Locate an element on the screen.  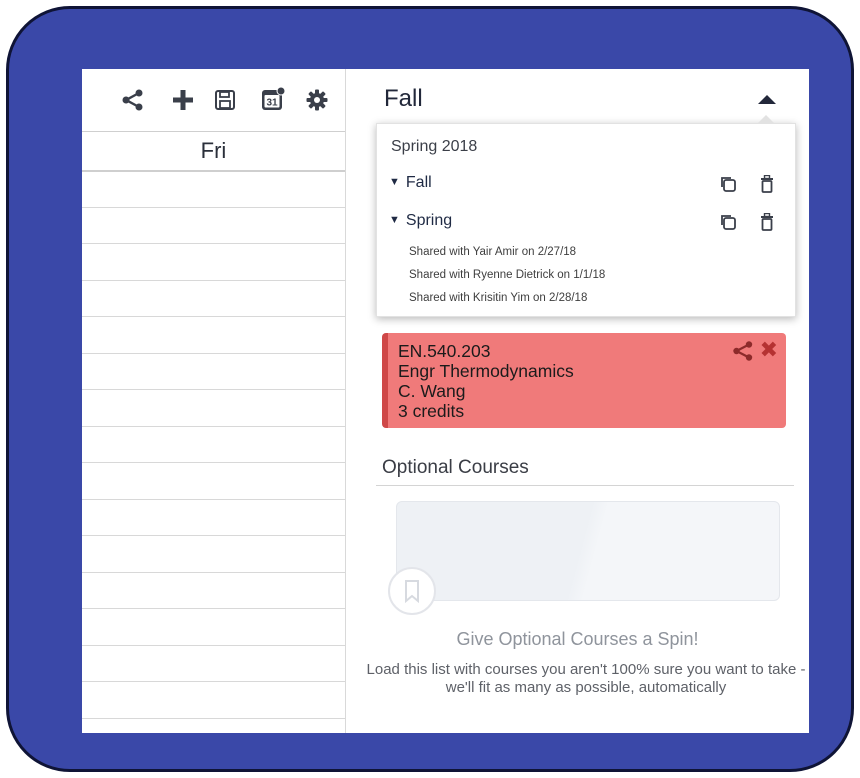
save-icon is located at coordinates (225, 100).